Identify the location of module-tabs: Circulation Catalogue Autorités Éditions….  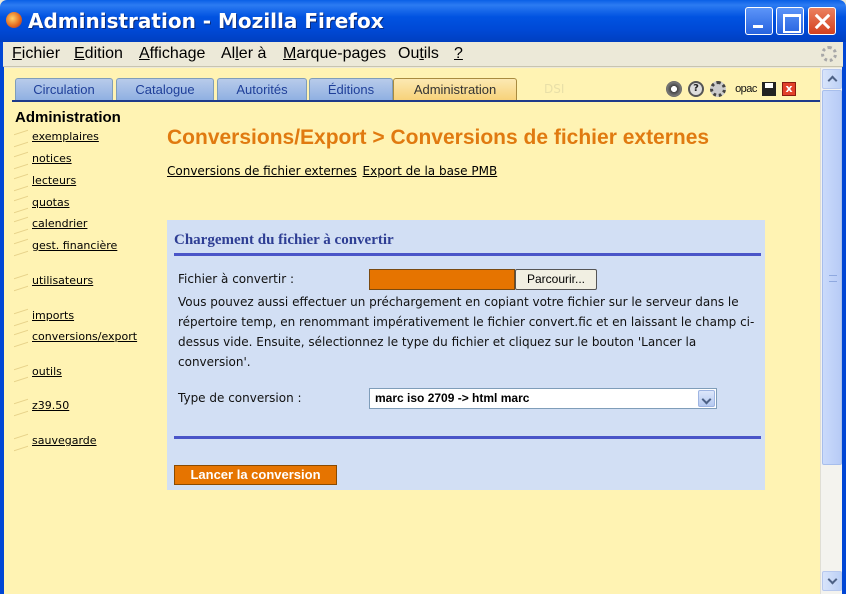
(412, 85).